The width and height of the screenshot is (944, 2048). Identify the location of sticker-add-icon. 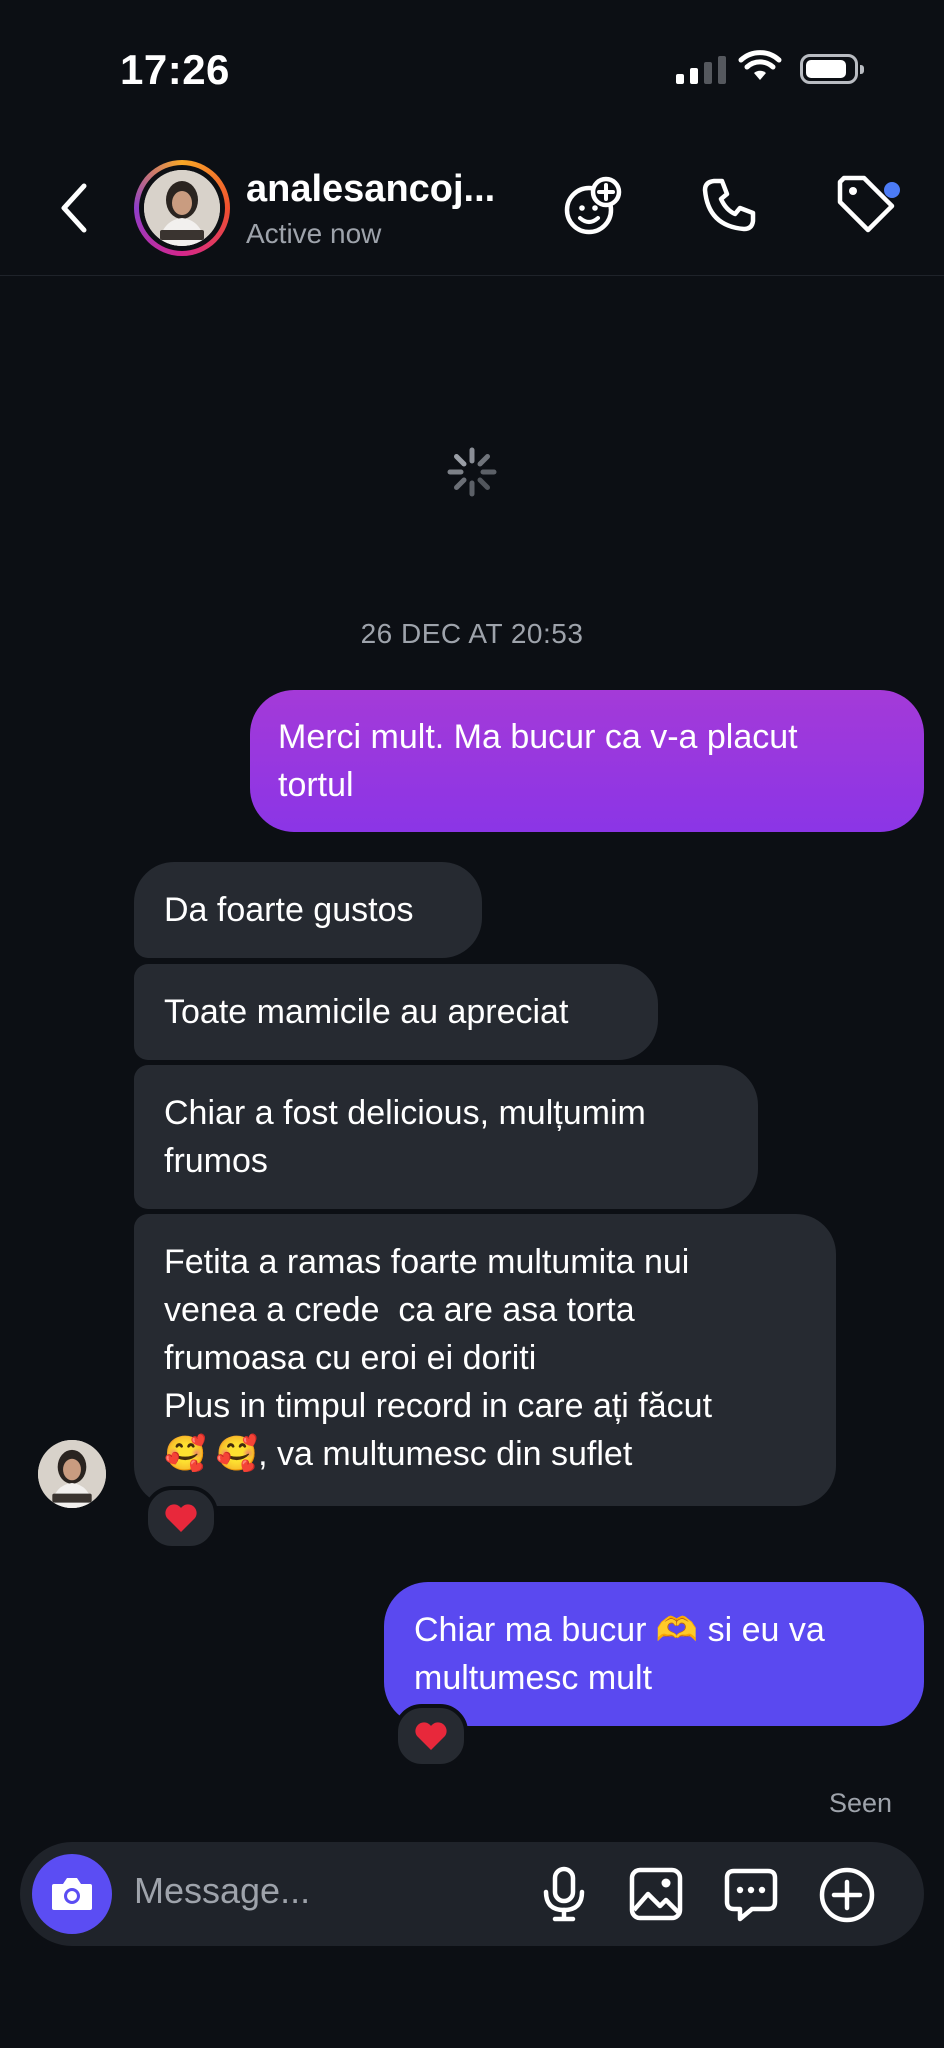
(593, 207).